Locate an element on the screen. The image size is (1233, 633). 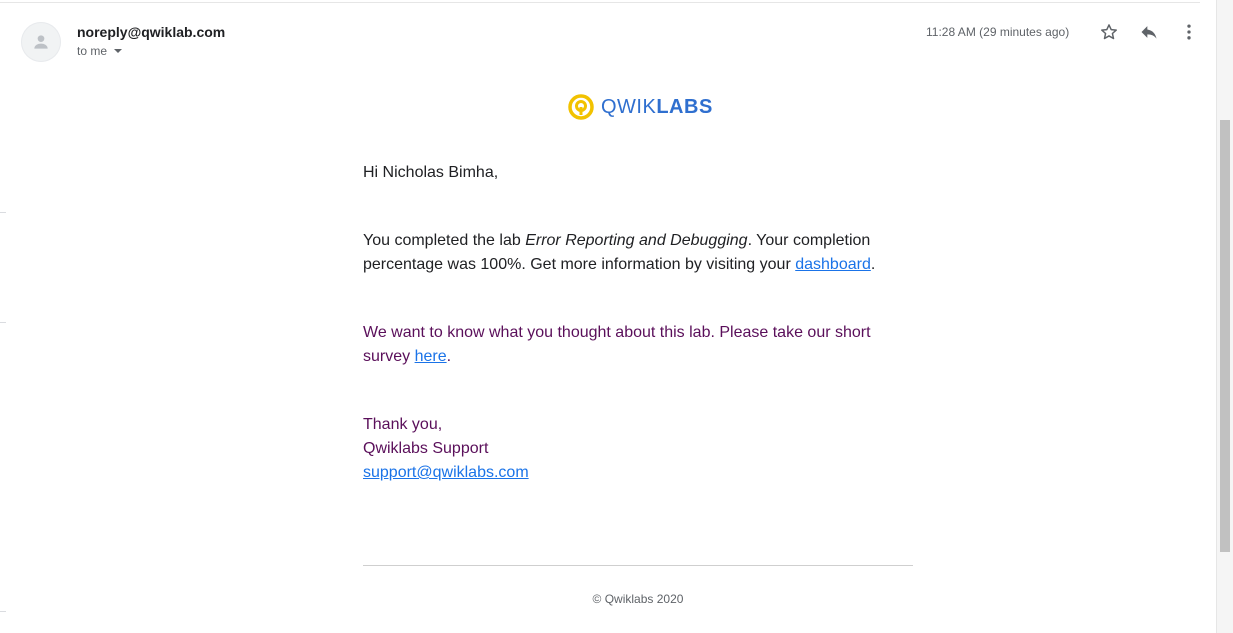
logo-text-labs: LABS is located at coordinates (684, 106).